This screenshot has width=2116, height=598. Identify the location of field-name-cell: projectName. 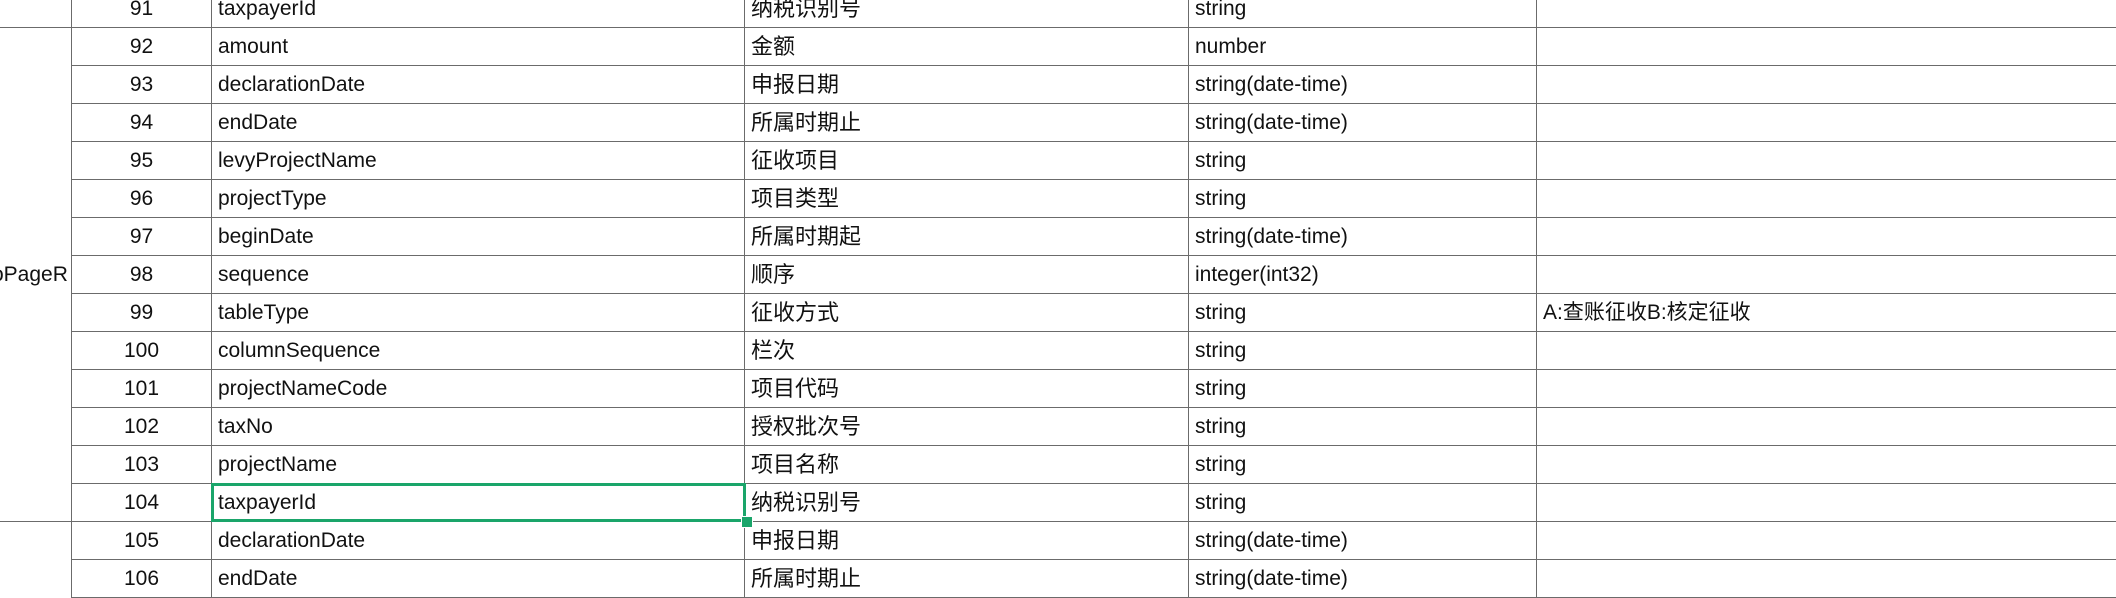
(478, 465).